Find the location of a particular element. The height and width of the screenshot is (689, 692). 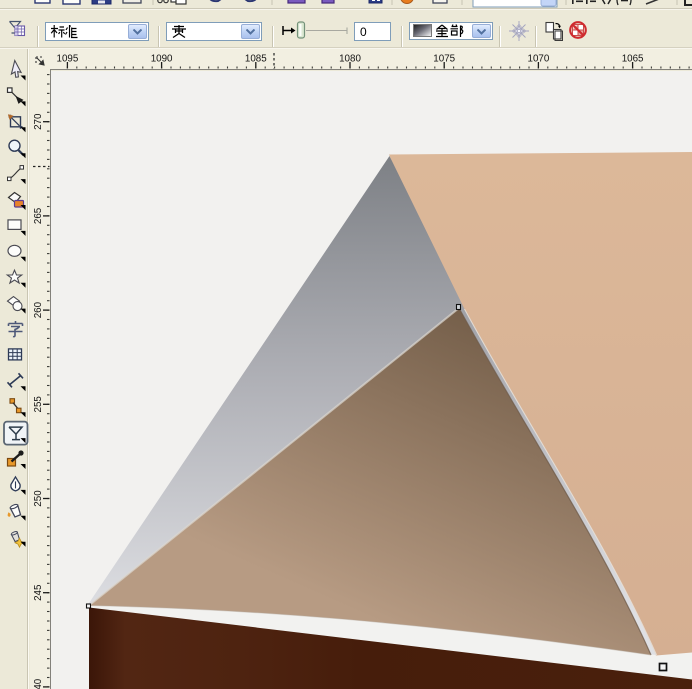

svg-text: 1070 is located at coordinates (539, 59).